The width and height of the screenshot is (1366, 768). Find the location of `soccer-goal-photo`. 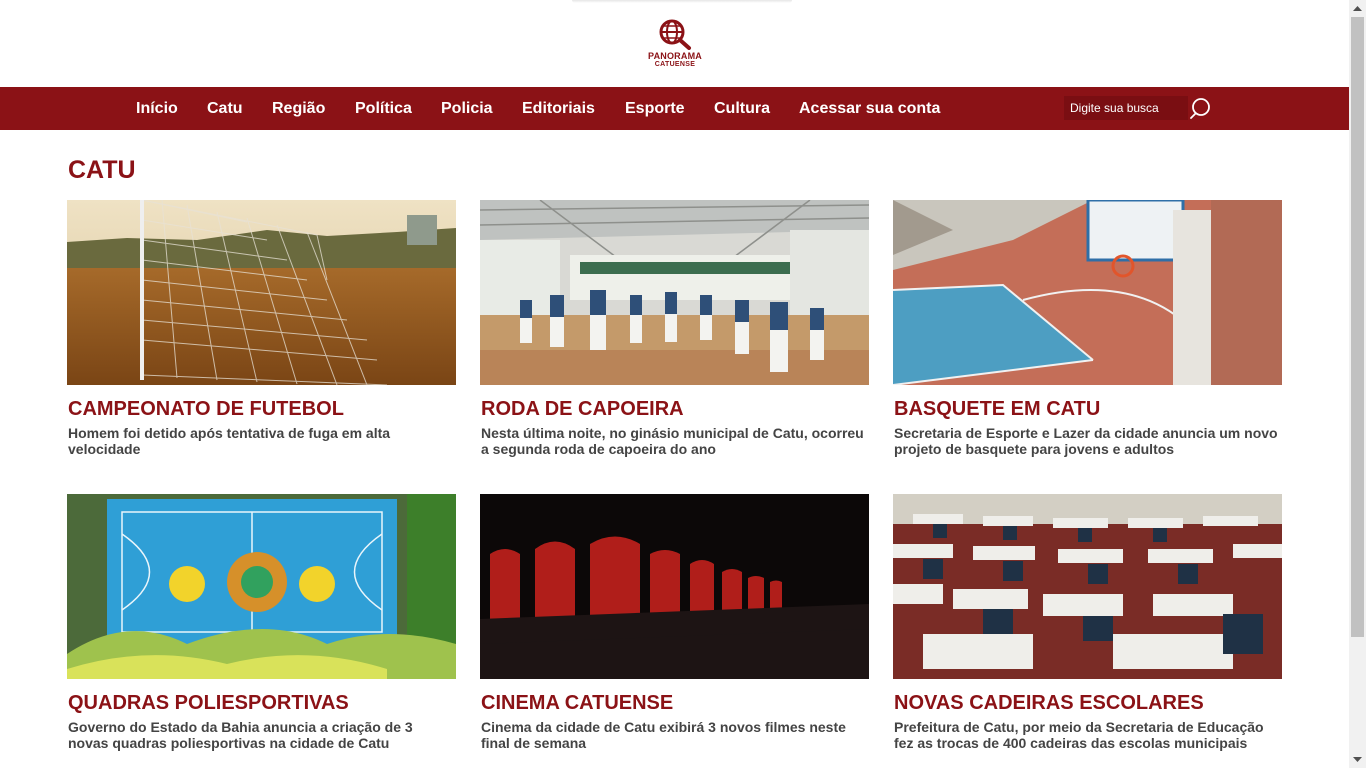

soccer-goal-photo is located at coordinates (261, 292).